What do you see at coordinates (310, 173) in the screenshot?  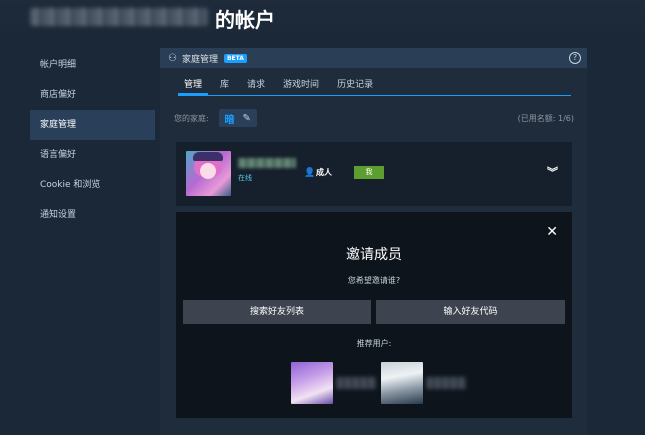 I see `person-icon: 👤` at bounding box center [310, 173].